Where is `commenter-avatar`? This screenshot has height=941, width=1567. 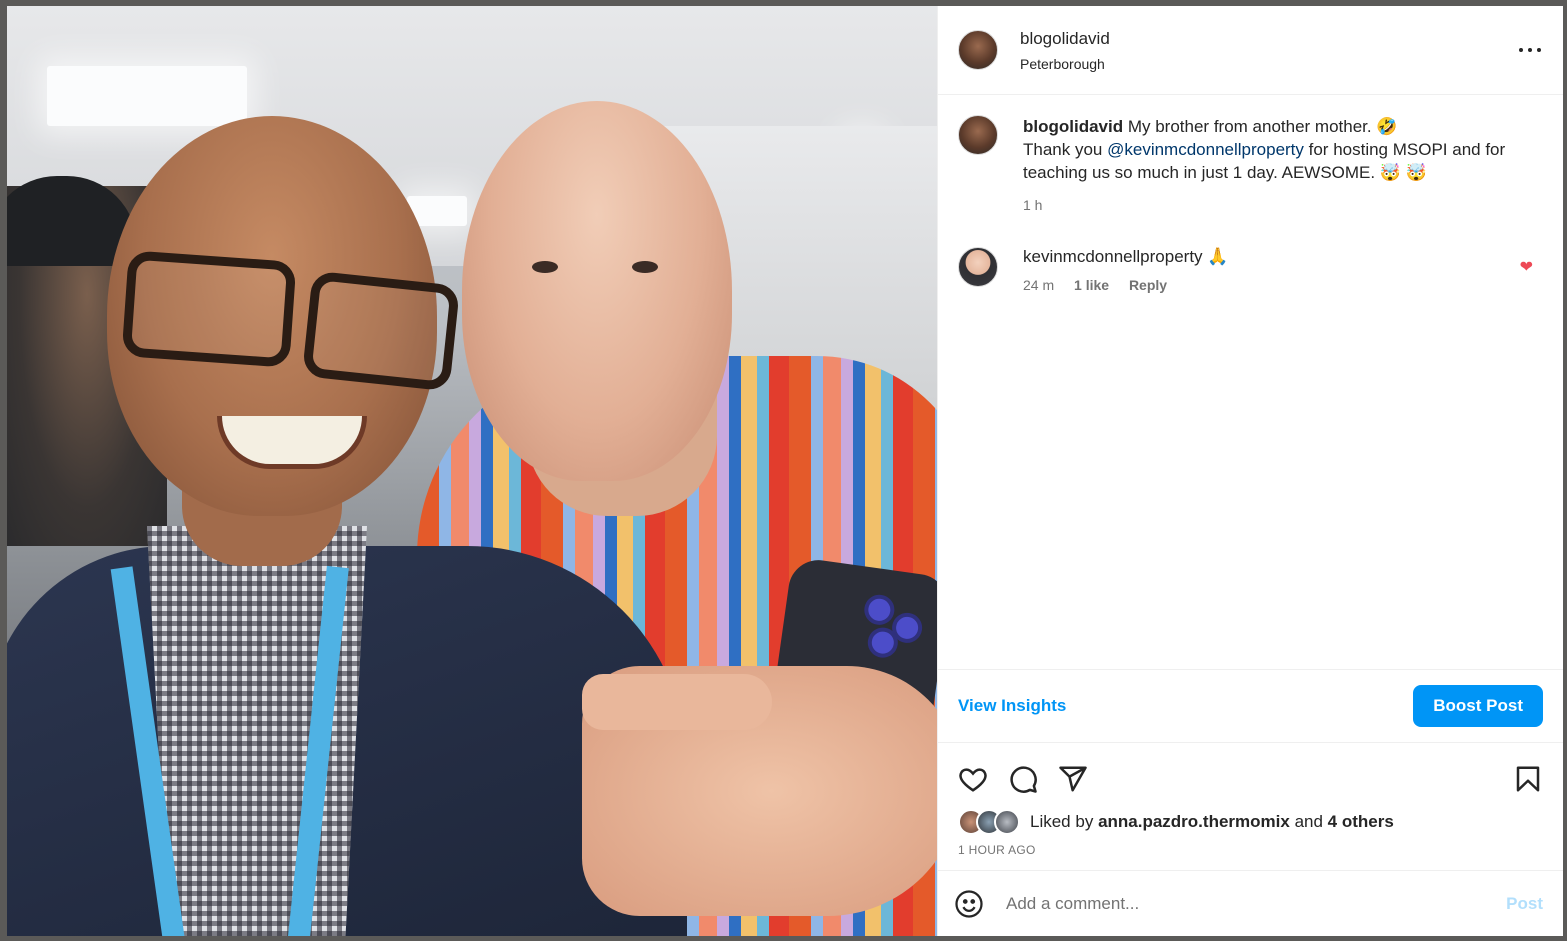
commenter-avatar is located at coordinates (978, 267).